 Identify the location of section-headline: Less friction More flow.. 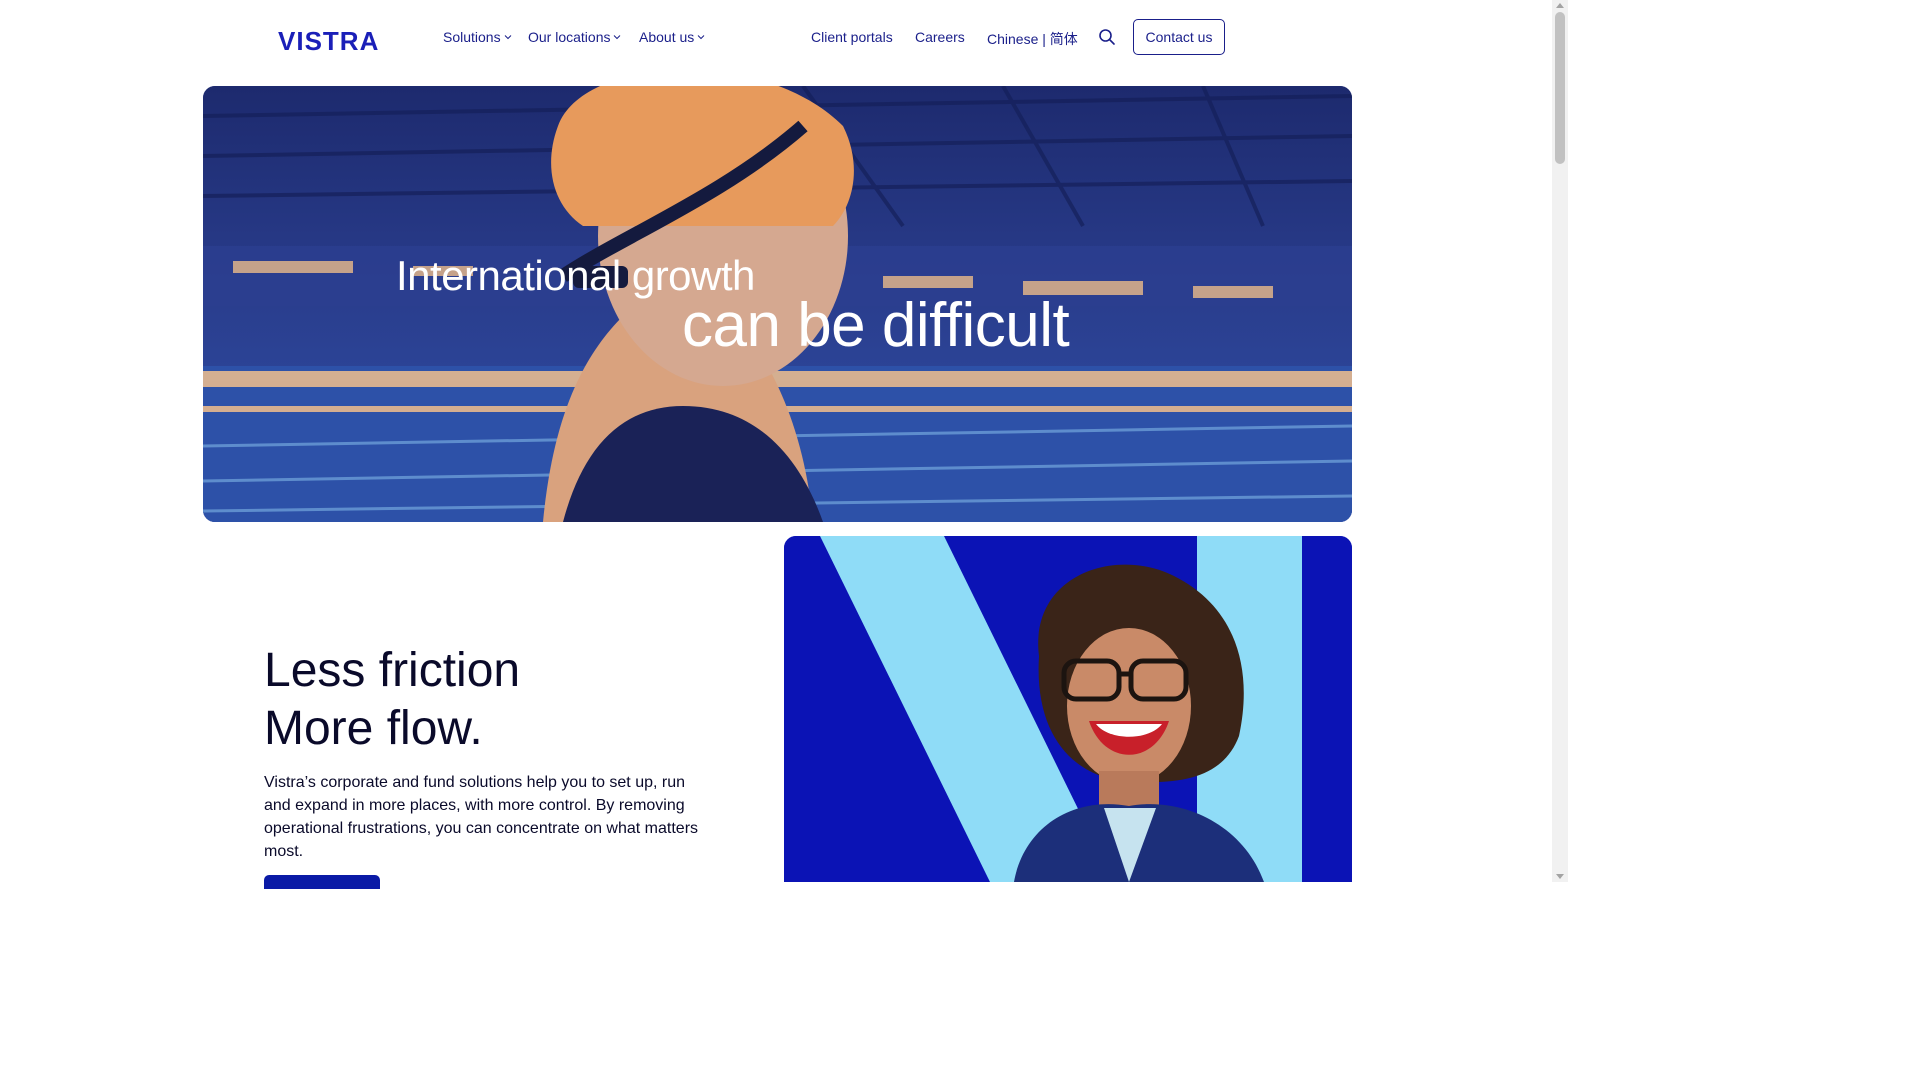
(392, 700).